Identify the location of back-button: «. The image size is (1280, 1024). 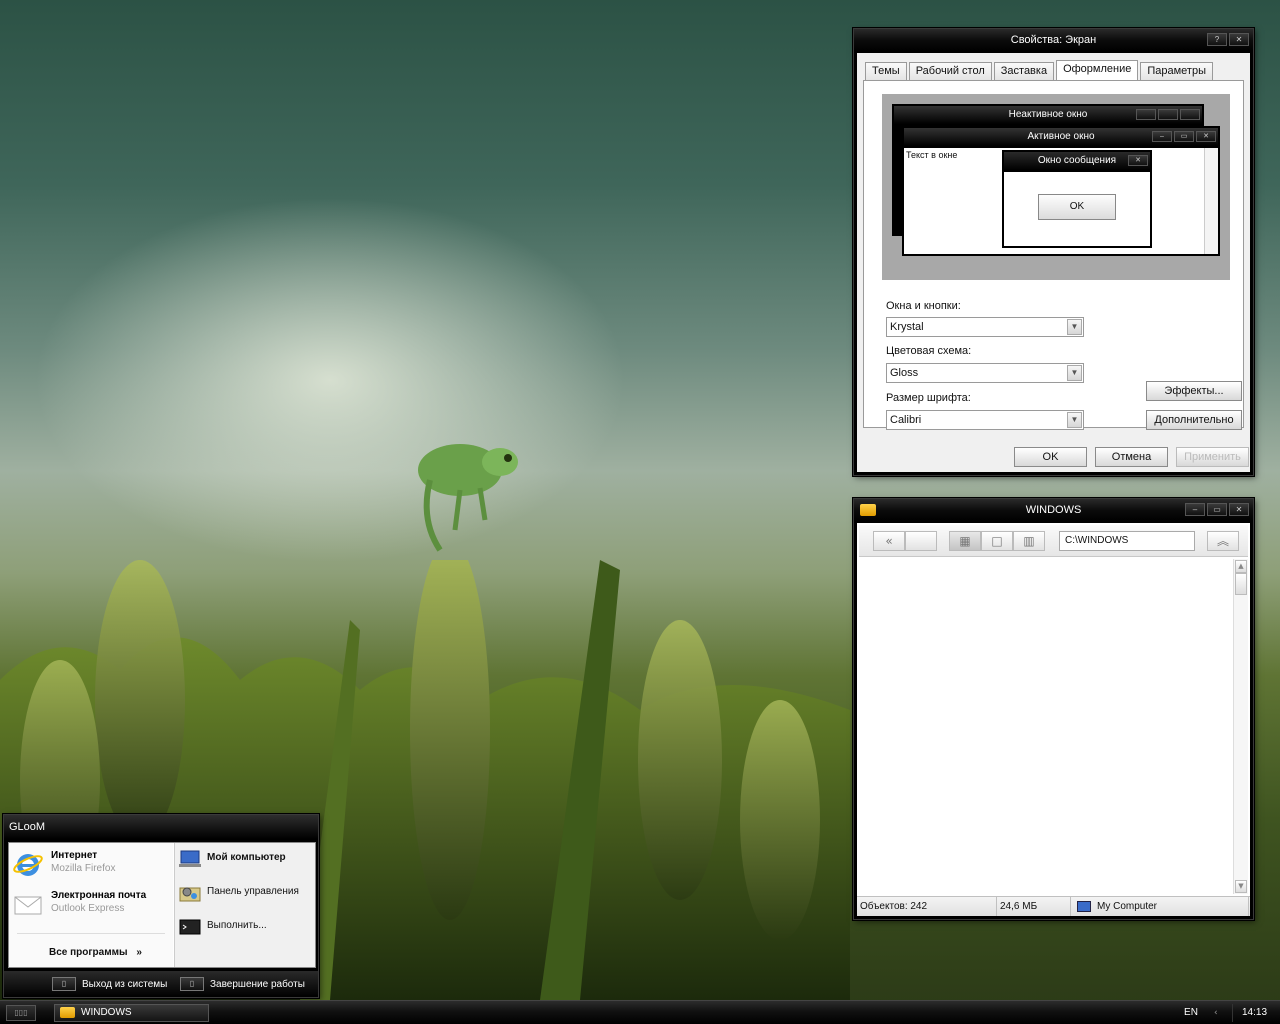
(889, 541).